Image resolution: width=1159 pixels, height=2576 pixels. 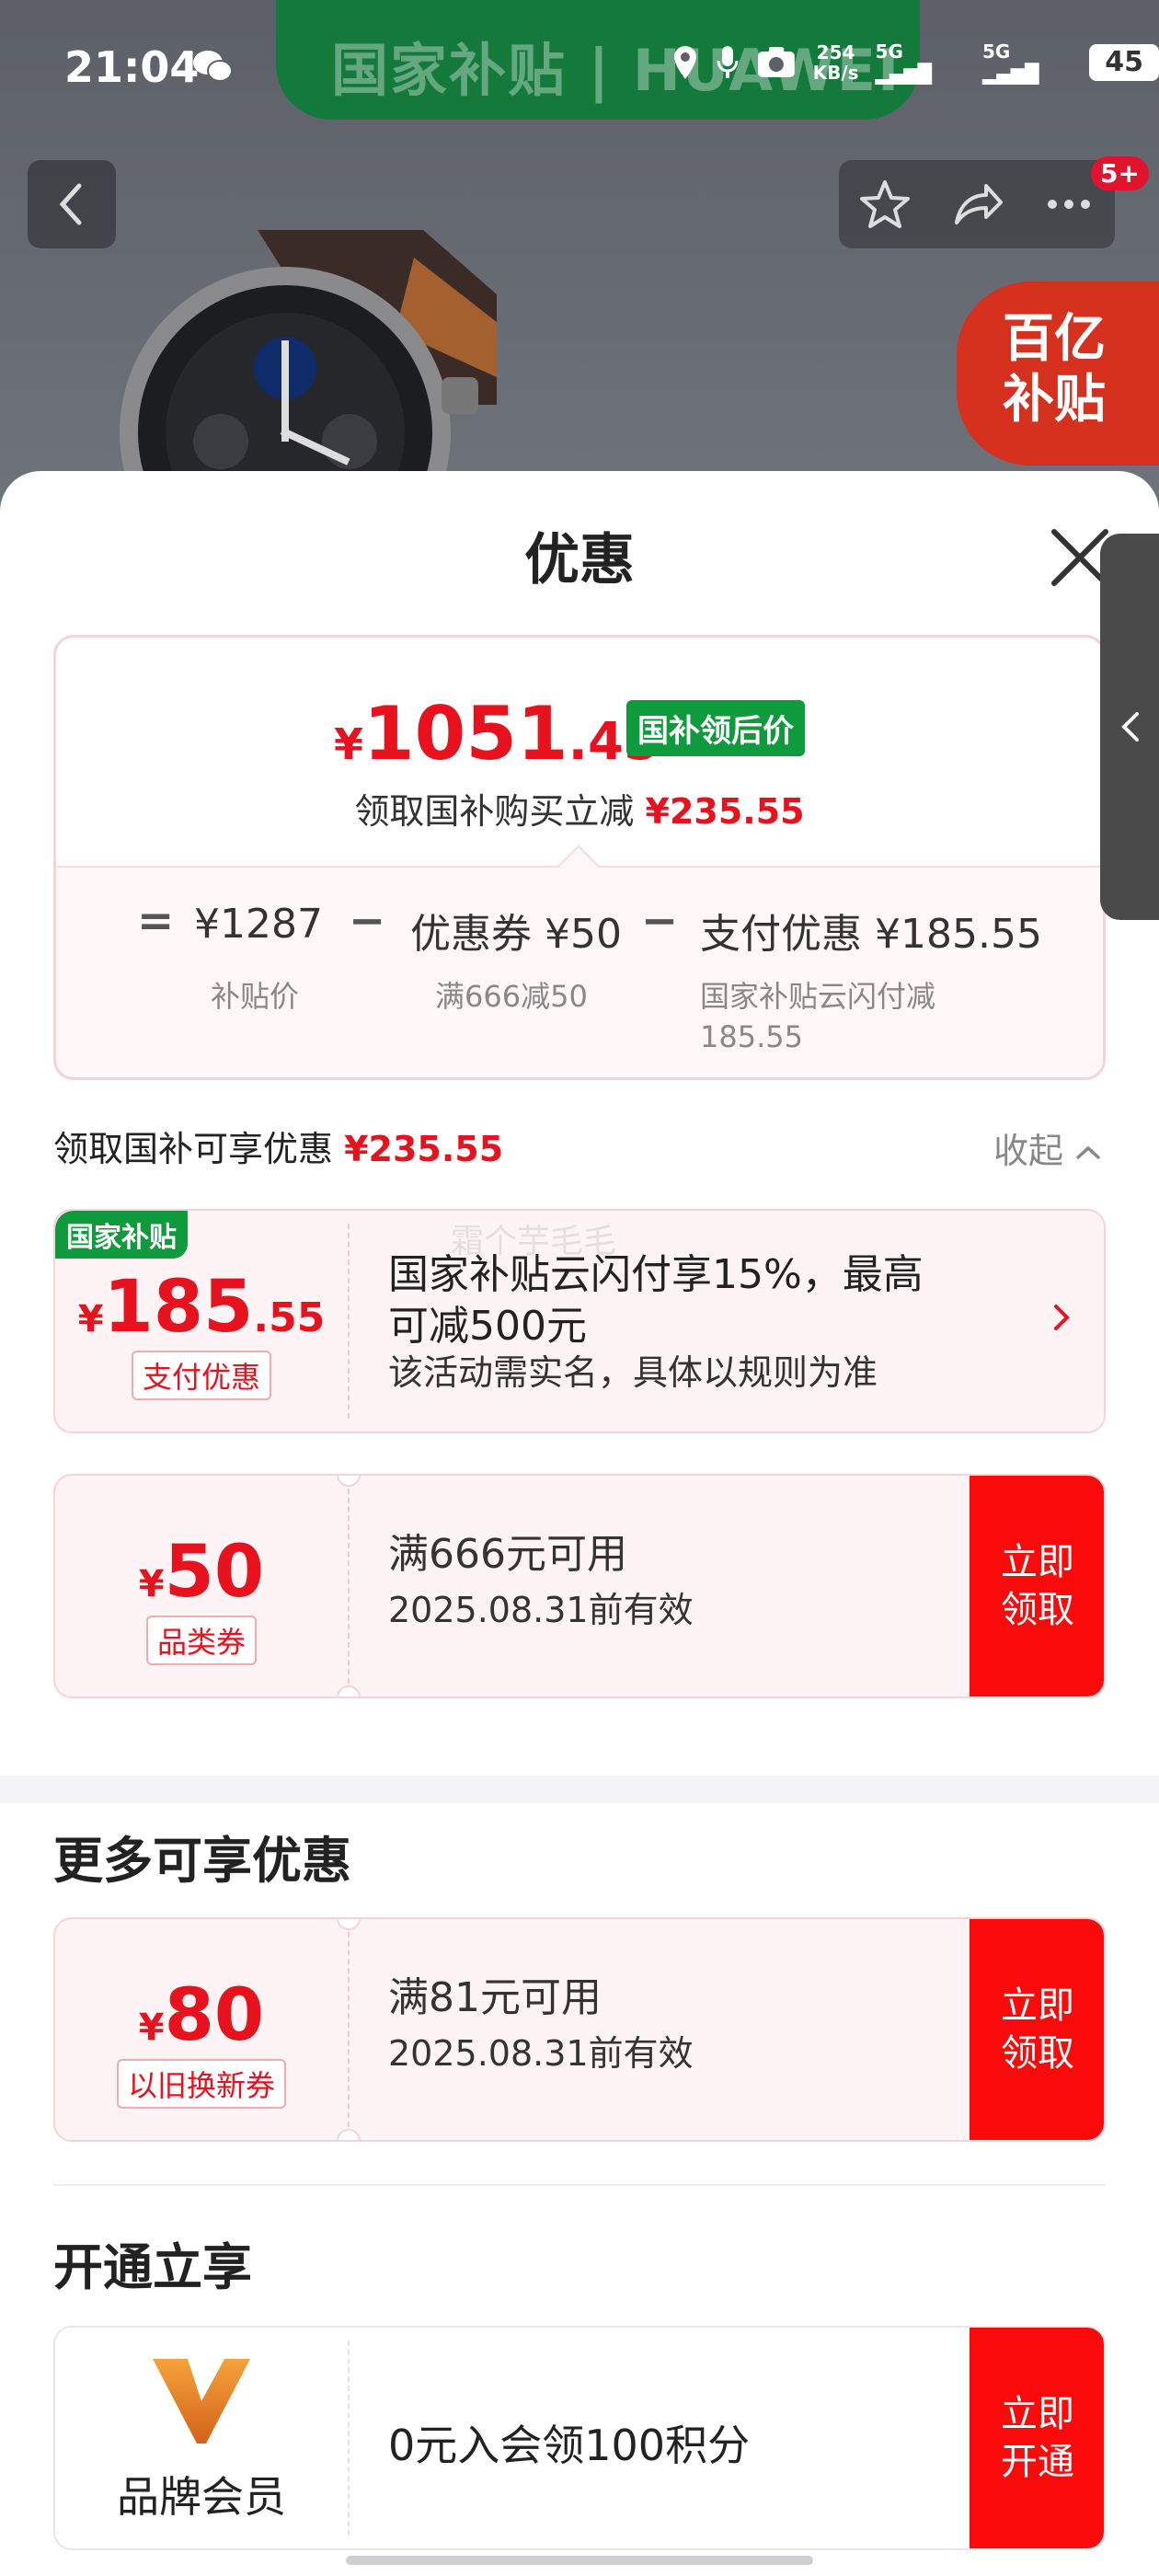 I want to click on coupon-discount: 优惠券 ¥50, so click(x=516, y=934).